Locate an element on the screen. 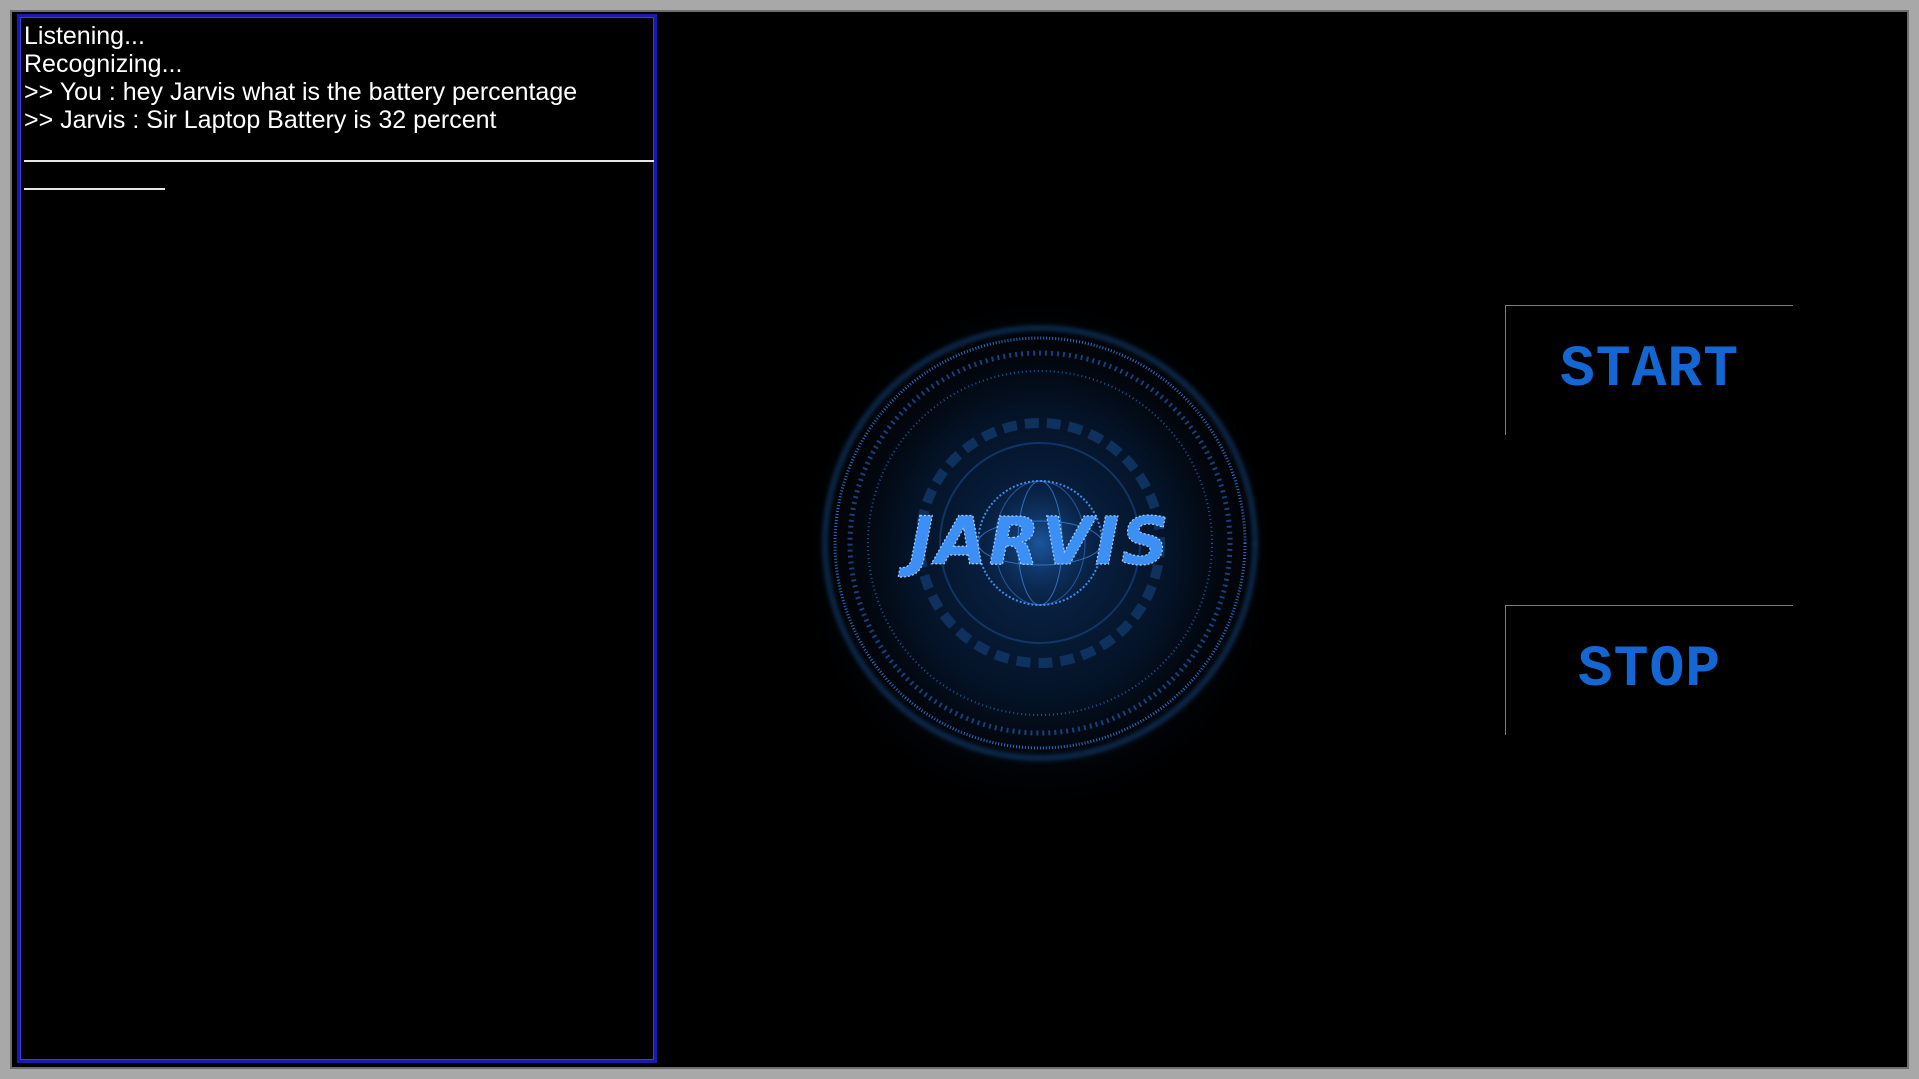  stop-button: STOP is located at coordinates (1649, 670).